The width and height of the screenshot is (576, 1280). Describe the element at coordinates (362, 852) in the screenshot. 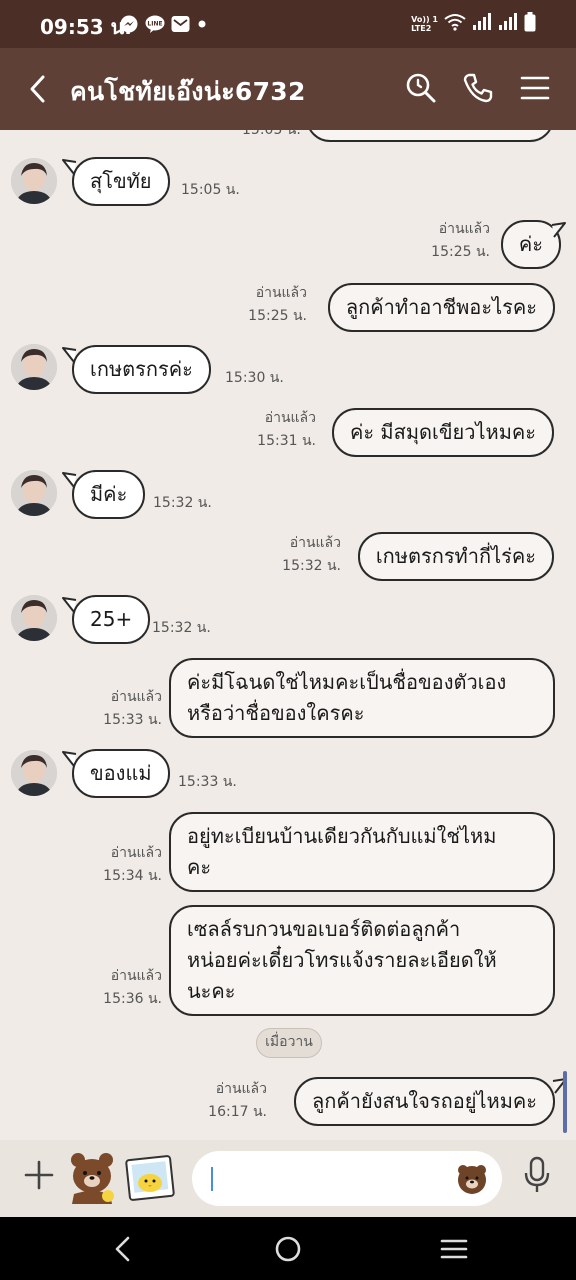

I see `message-bubble: อยู่ทะเบียนบ้านเดียวกันกับแม่ใช่ไหม คะ` at that location.